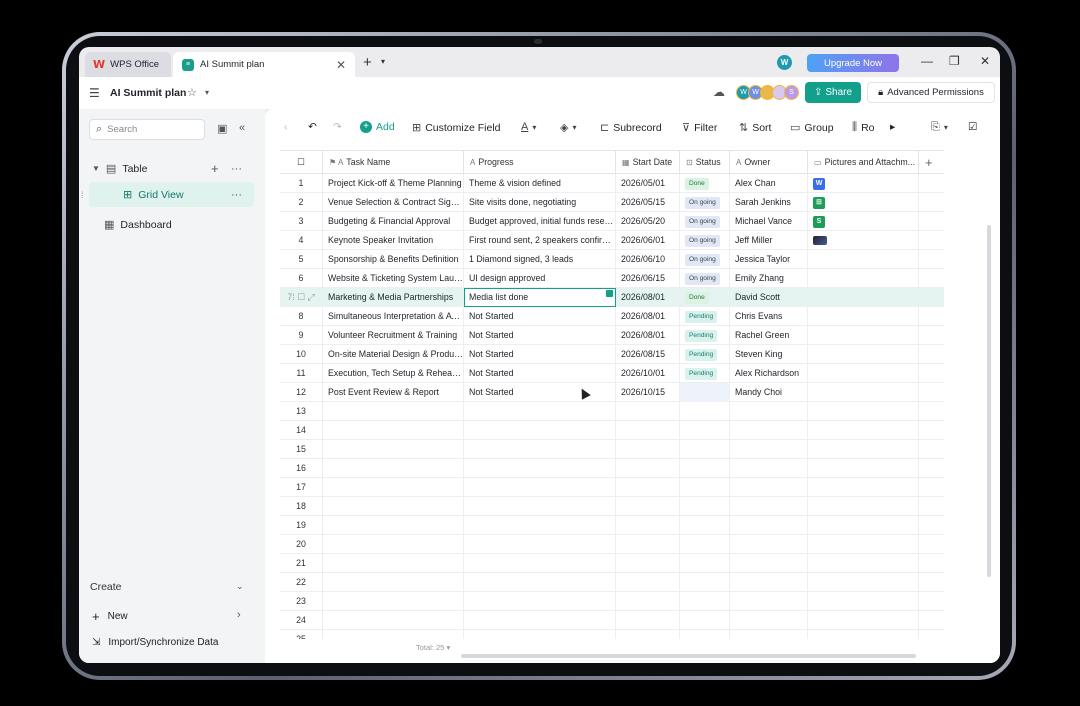 The image size is (1080, 706). I want to click on sidebar-item-table: ▼ ▤ Table + ···, so click(171, 168).